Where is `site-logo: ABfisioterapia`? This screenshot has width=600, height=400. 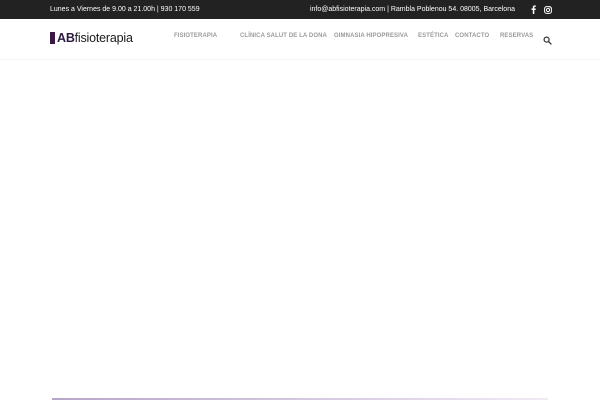 site-logo: ABfisioterapia is located at coordinates (91, 38).